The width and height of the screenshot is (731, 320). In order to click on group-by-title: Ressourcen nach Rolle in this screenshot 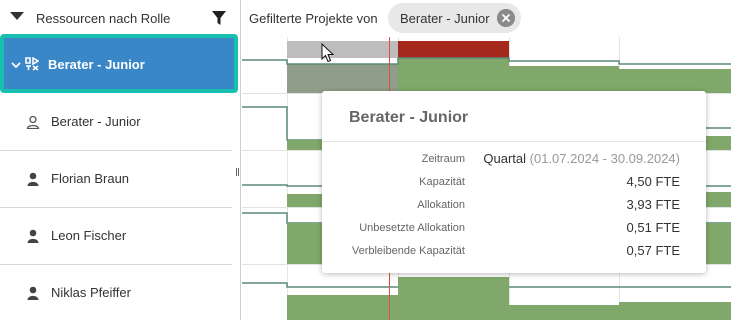, I will do `click(103, 18)`.